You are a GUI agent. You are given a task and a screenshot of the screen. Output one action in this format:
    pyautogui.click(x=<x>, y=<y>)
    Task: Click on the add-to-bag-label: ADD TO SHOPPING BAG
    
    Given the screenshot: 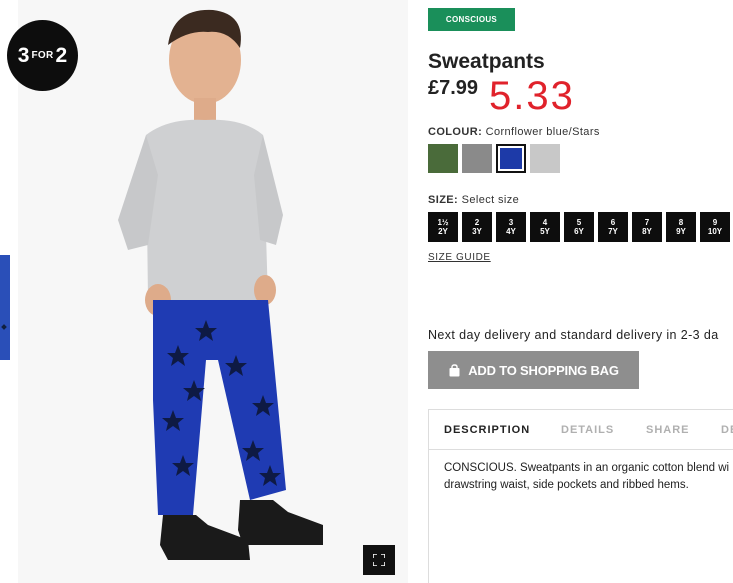 What is the action you would take?
    pyautogui.click(x=543, y=370)
    